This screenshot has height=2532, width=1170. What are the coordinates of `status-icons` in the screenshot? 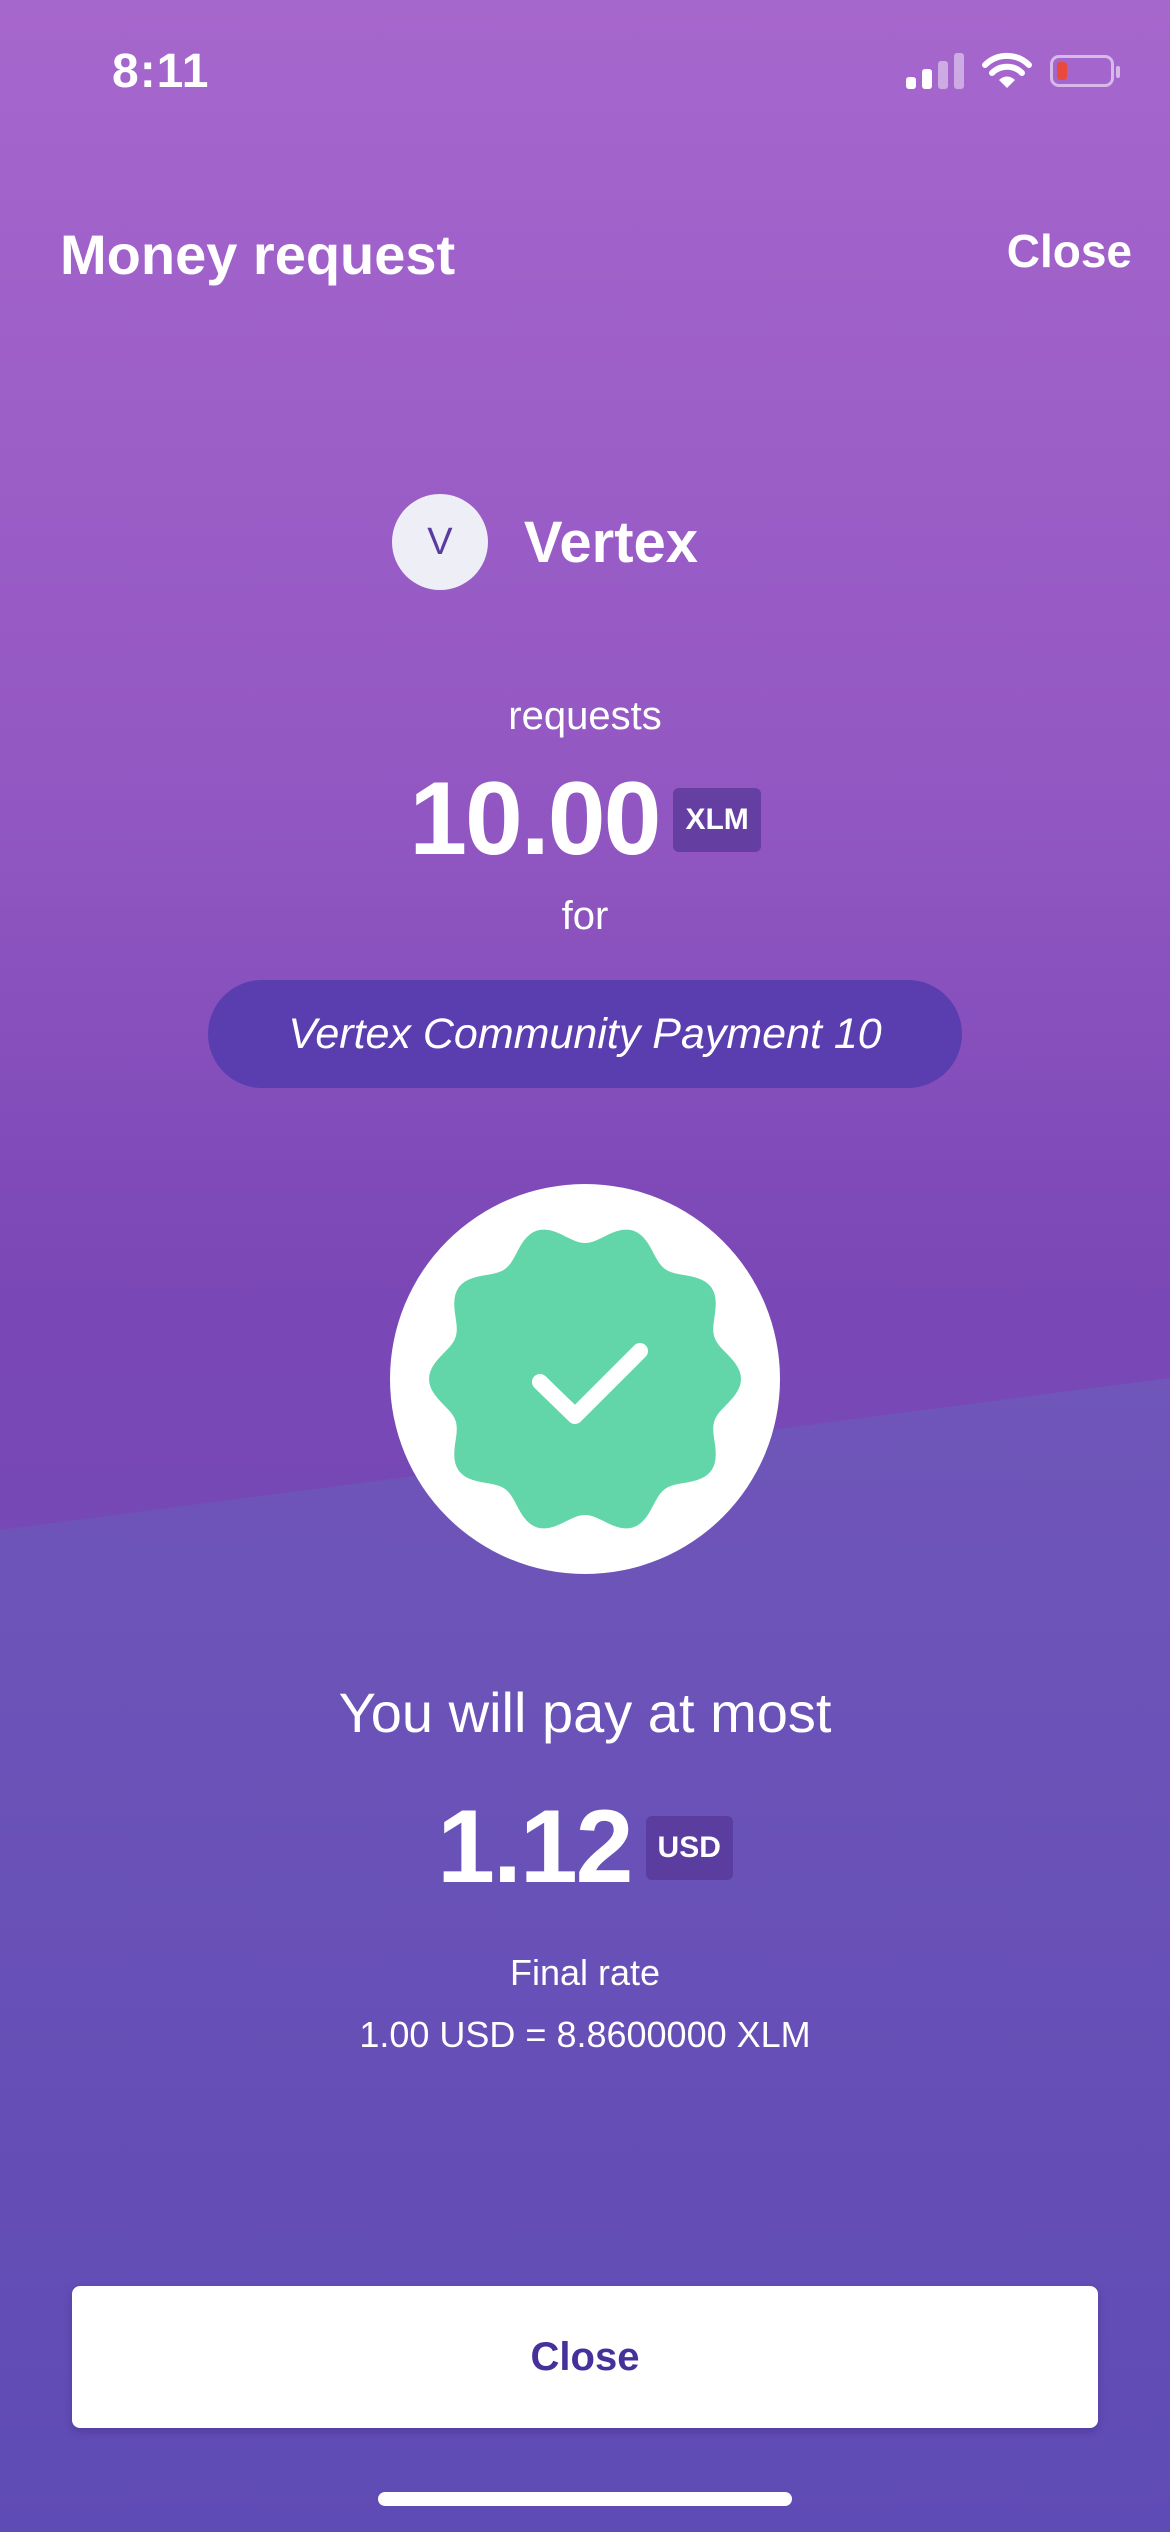 It's located at (1013, 71).